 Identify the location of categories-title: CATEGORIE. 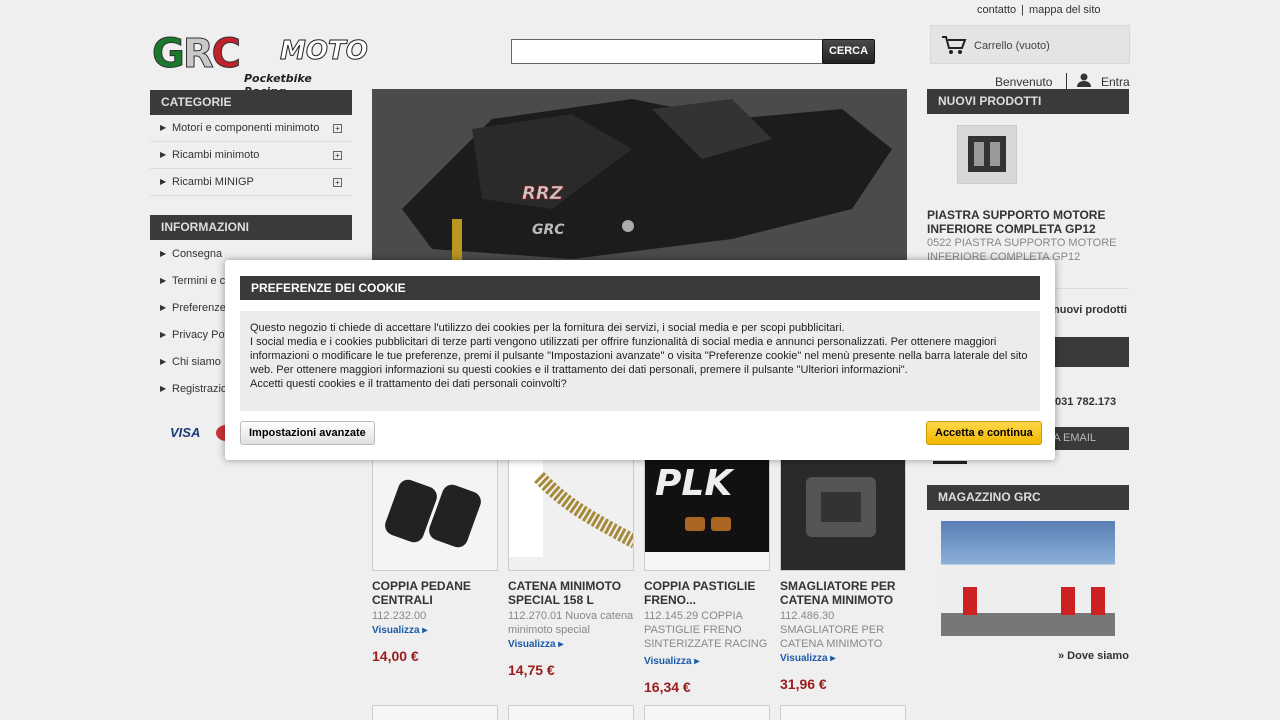
(251, 102).